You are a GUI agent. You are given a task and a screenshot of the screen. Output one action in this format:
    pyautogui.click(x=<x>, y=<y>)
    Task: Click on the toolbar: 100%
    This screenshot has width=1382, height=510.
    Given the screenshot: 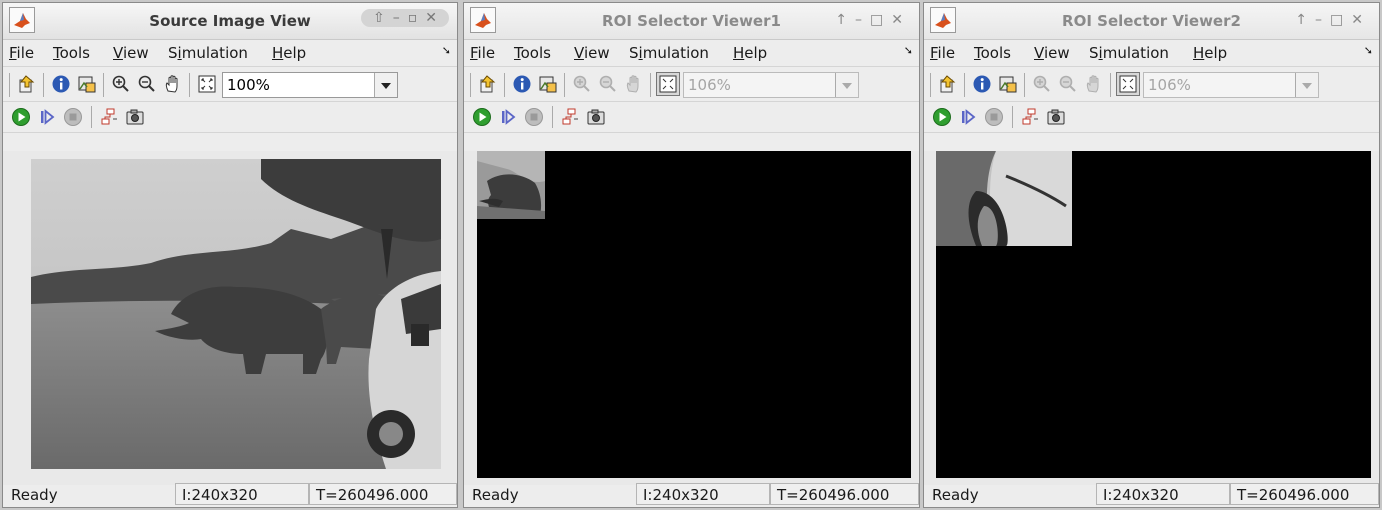 What is the action you would take?
    pyautogui.click(x=230, y=83)
    